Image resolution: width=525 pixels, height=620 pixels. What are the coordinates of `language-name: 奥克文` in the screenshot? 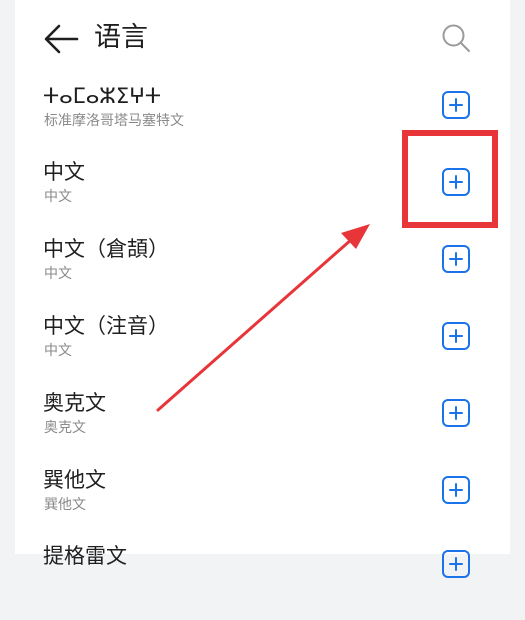 It's located at (74, 403).